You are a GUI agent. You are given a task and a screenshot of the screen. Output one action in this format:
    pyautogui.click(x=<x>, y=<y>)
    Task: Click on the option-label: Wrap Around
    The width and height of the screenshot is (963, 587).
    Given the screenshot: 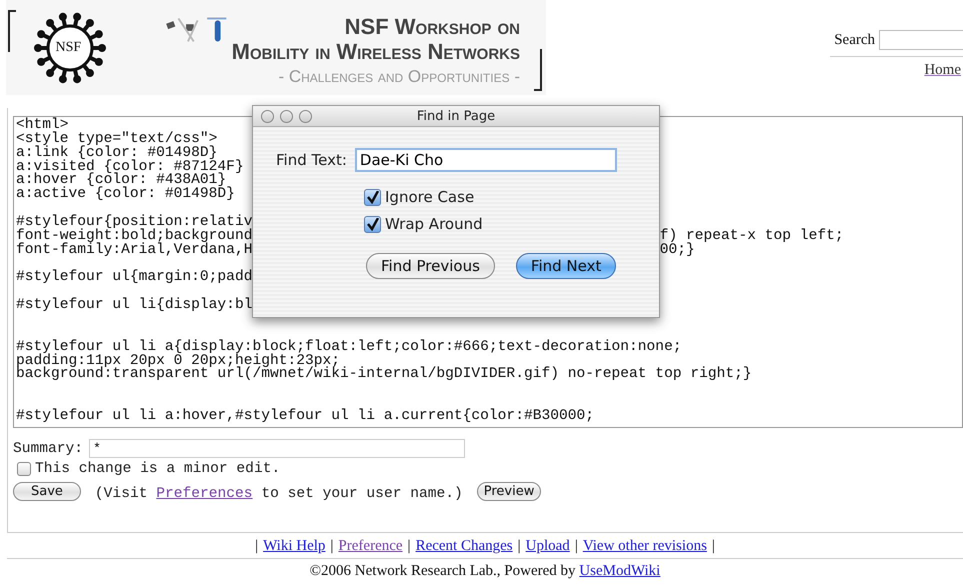 What is the action you would take?
    pyautogui.click(x=434, y=224)
    